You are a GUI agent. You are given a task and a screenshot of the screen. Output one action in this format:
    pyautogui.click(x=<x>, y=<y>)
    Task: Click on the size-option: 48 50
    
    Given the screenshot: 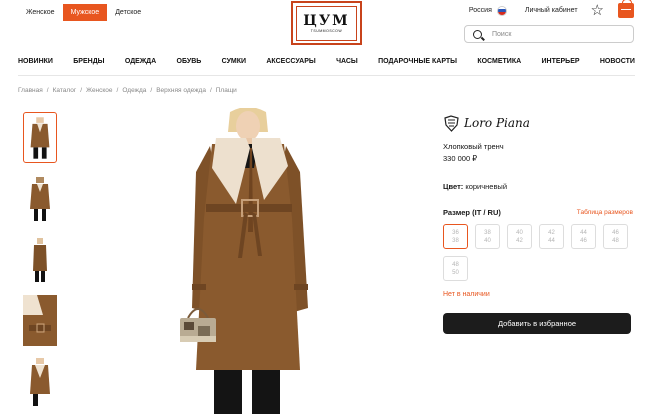 What is the action you would take?
    pyautogui.click(x=455, y=268)
    